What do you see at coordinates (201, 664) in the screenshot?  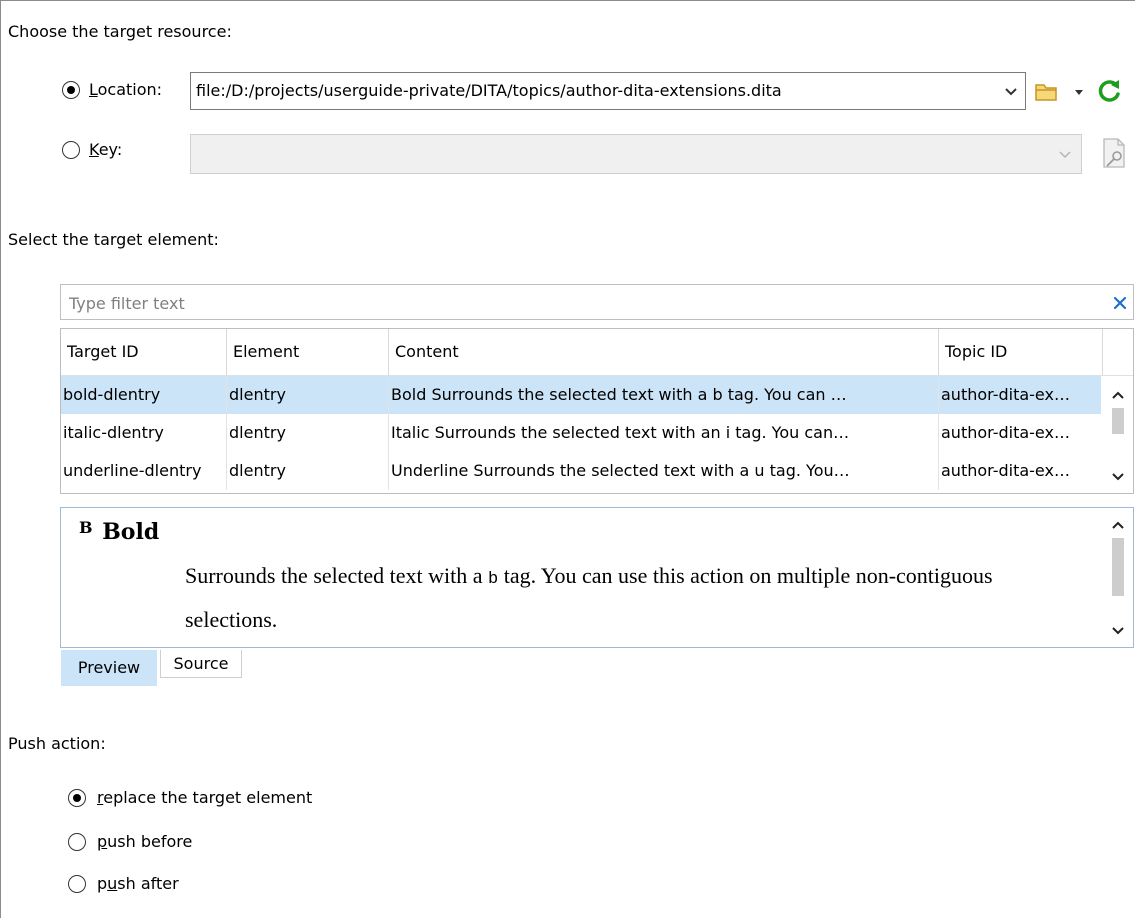 I see `tab-source: Source` at bounding box center [201, 664].